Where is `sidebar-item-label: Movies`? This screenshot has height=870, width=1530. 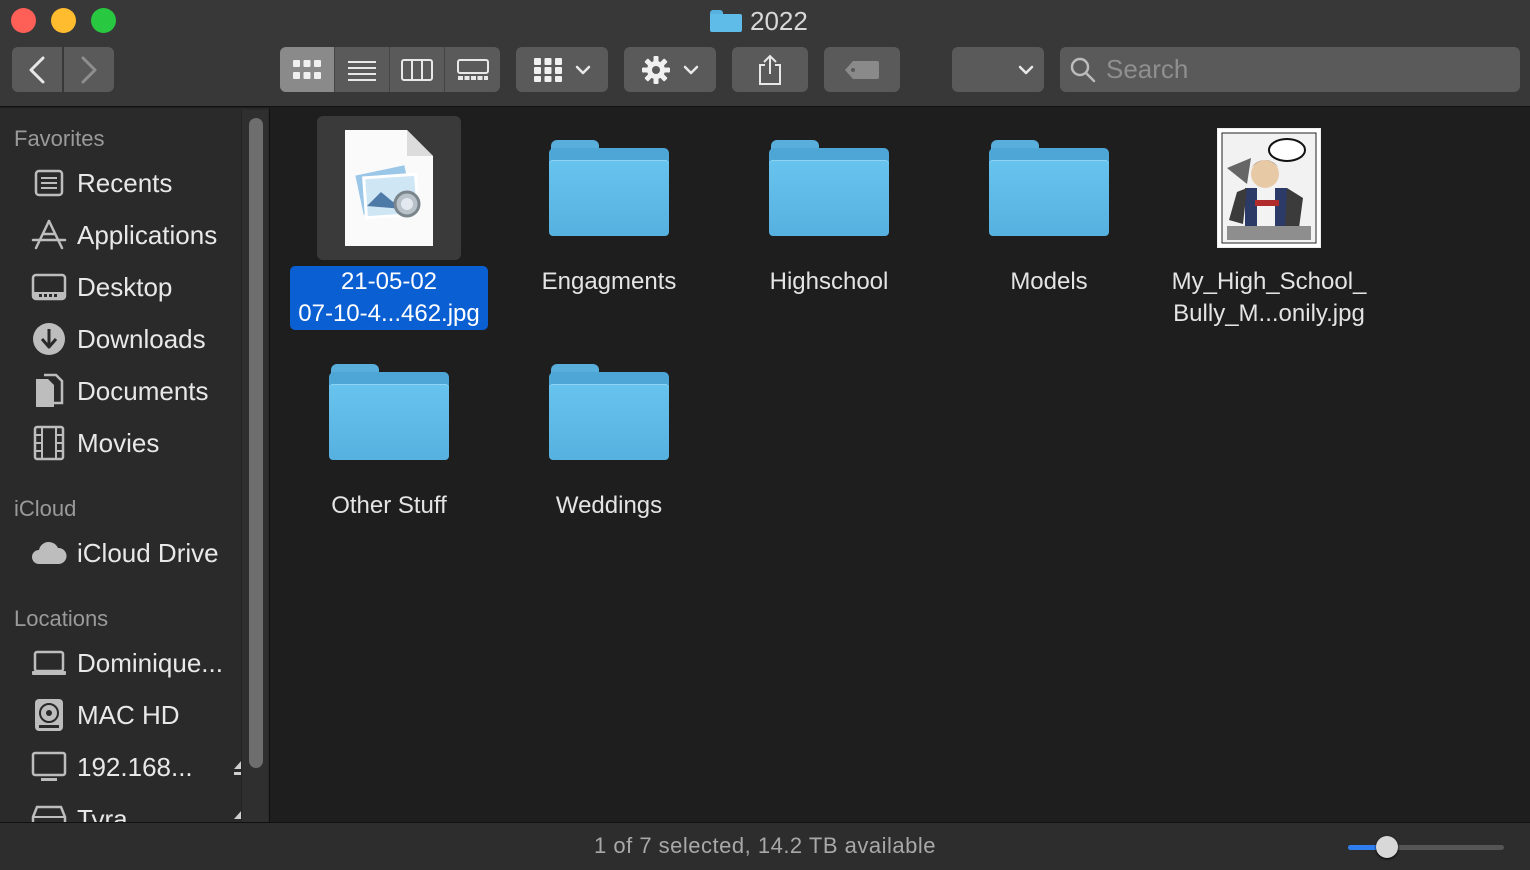
sidebar-item-label: Movies is located at coordinates (118, 442).